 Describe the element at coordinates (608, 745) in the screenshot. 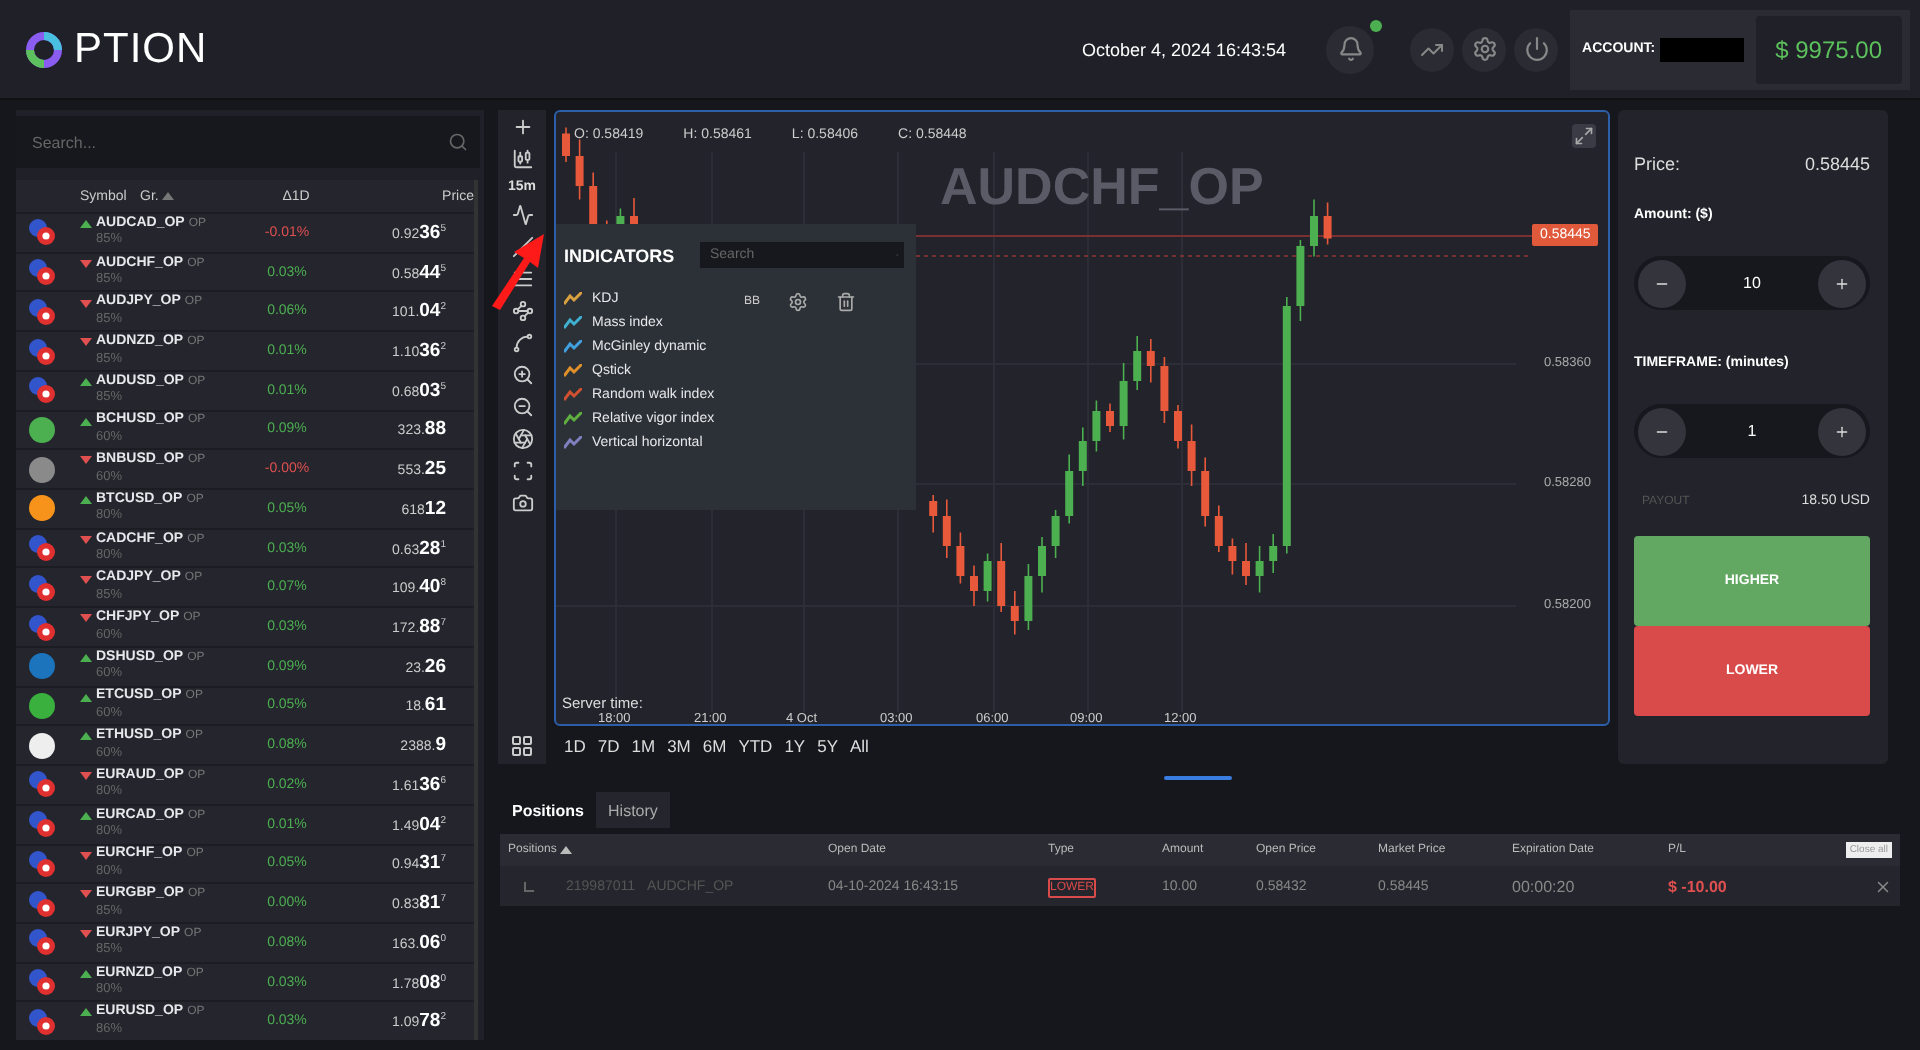

I see `range-button: 7D` at that location.